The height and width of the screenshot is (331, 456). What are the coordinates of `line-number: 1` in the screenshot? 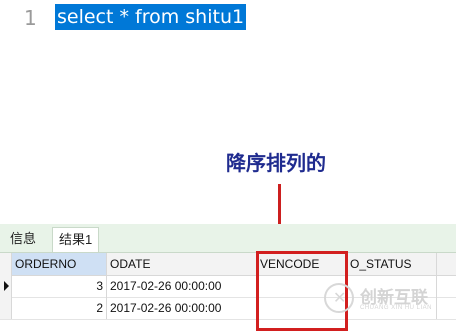 It's located at (30, 18).